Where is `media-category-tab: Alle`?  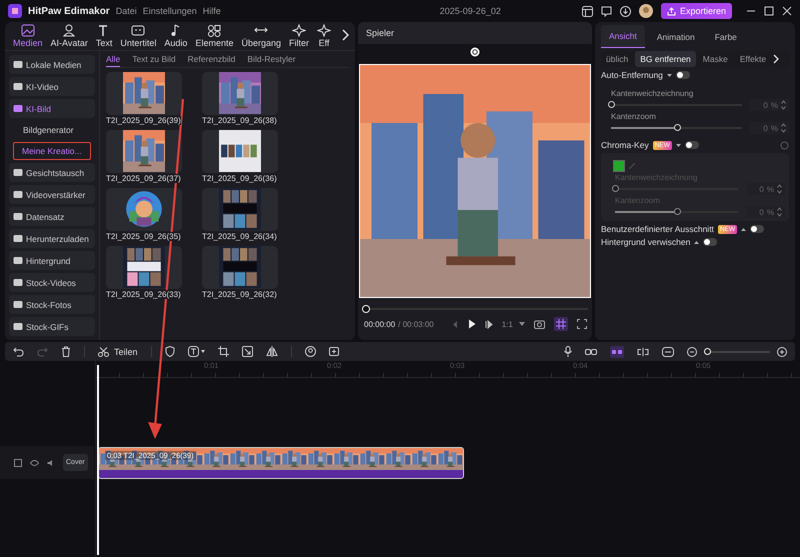
media-category-tab: Alle is located at coordinates (113, 59).